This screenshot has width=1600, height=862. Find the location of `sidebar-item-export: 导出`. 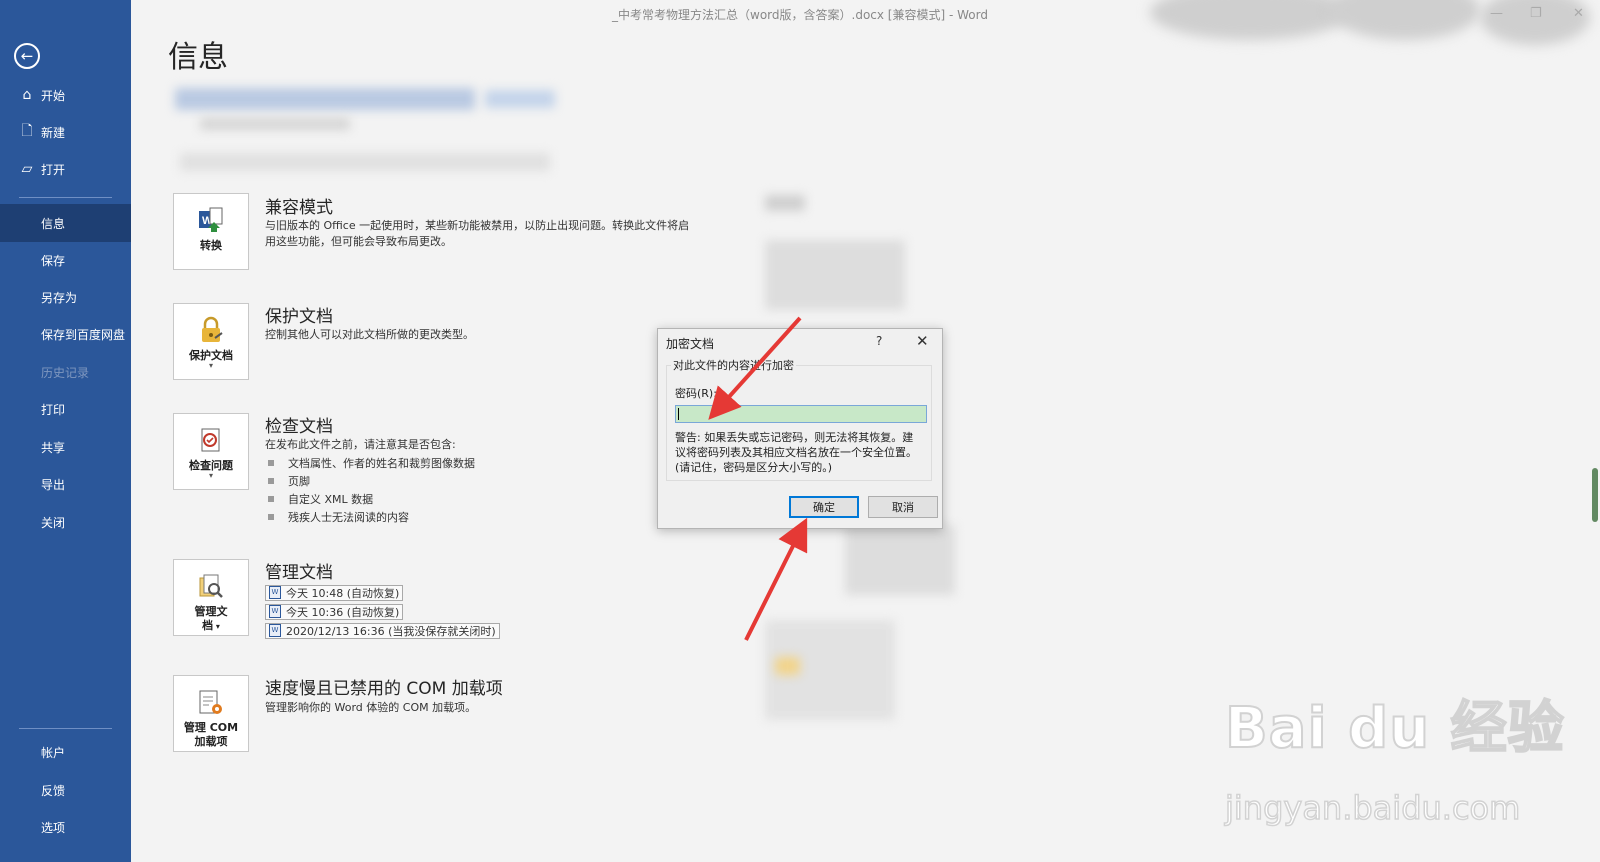

sidebar-item-export: 导出 is located at coordinates (65, 484).